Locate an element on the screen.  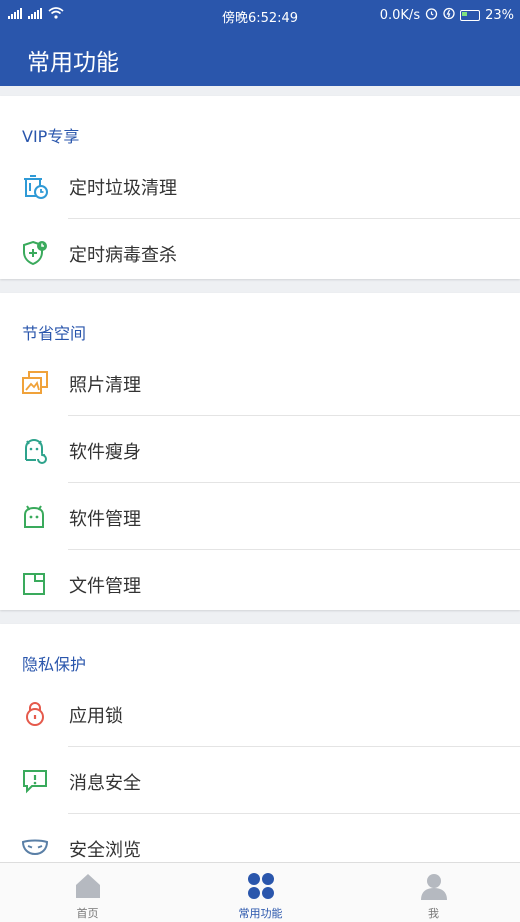
feature-app-slim: 软件瘦身 is located at coordinates (260, 449).